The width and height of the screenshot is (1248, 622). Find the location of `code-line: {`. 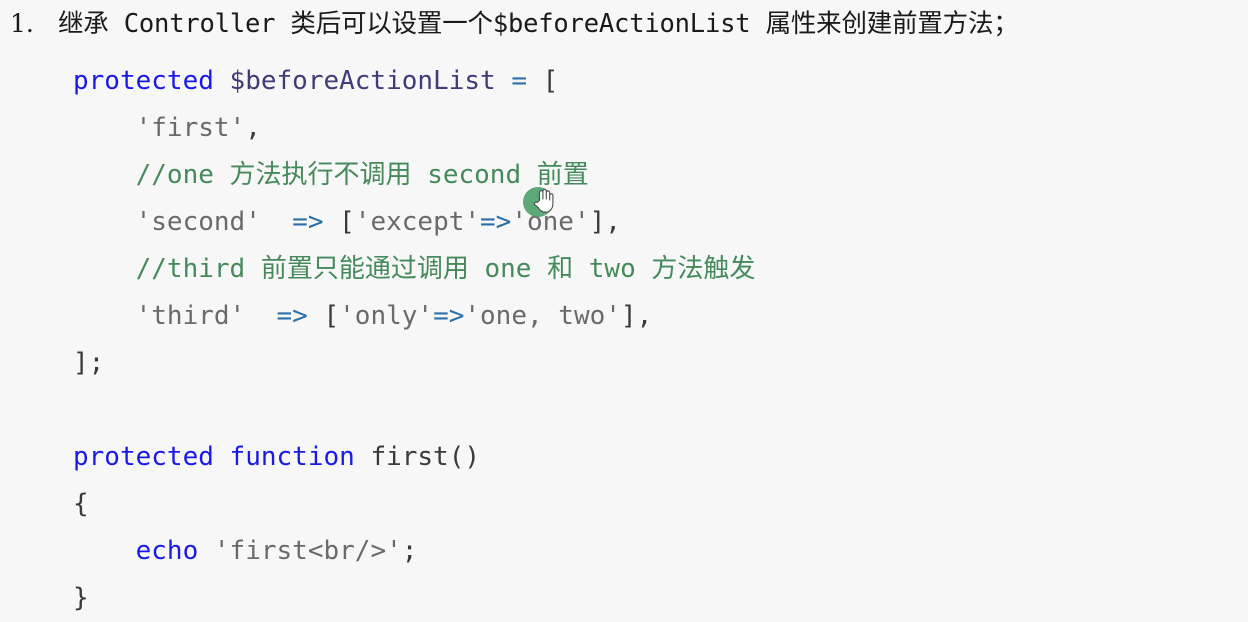

code-line: { is located at coordinates (660, 504).